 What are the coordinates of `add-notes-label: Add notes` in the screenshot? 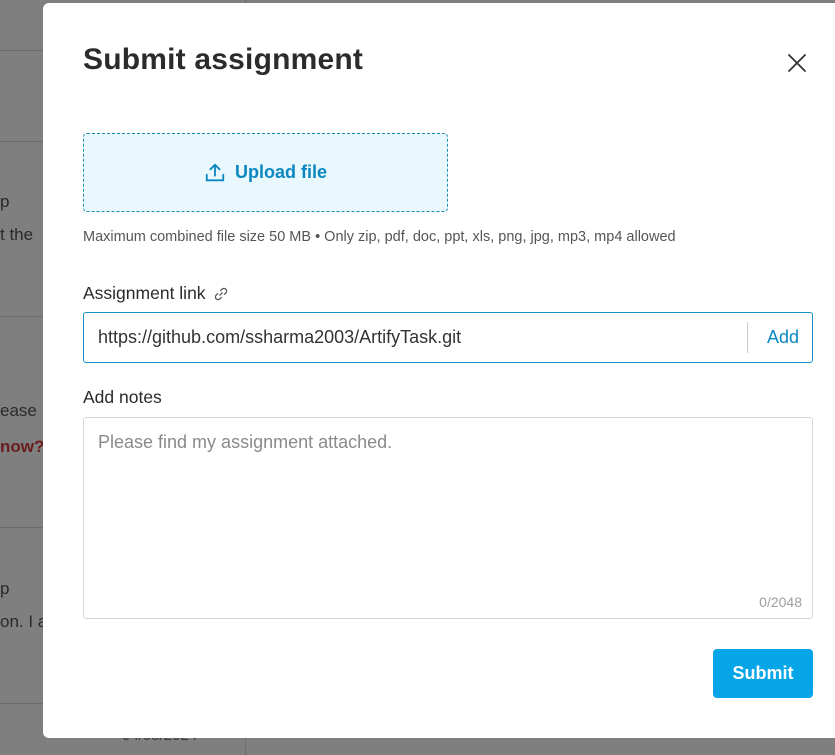 It's located at (122, 397).